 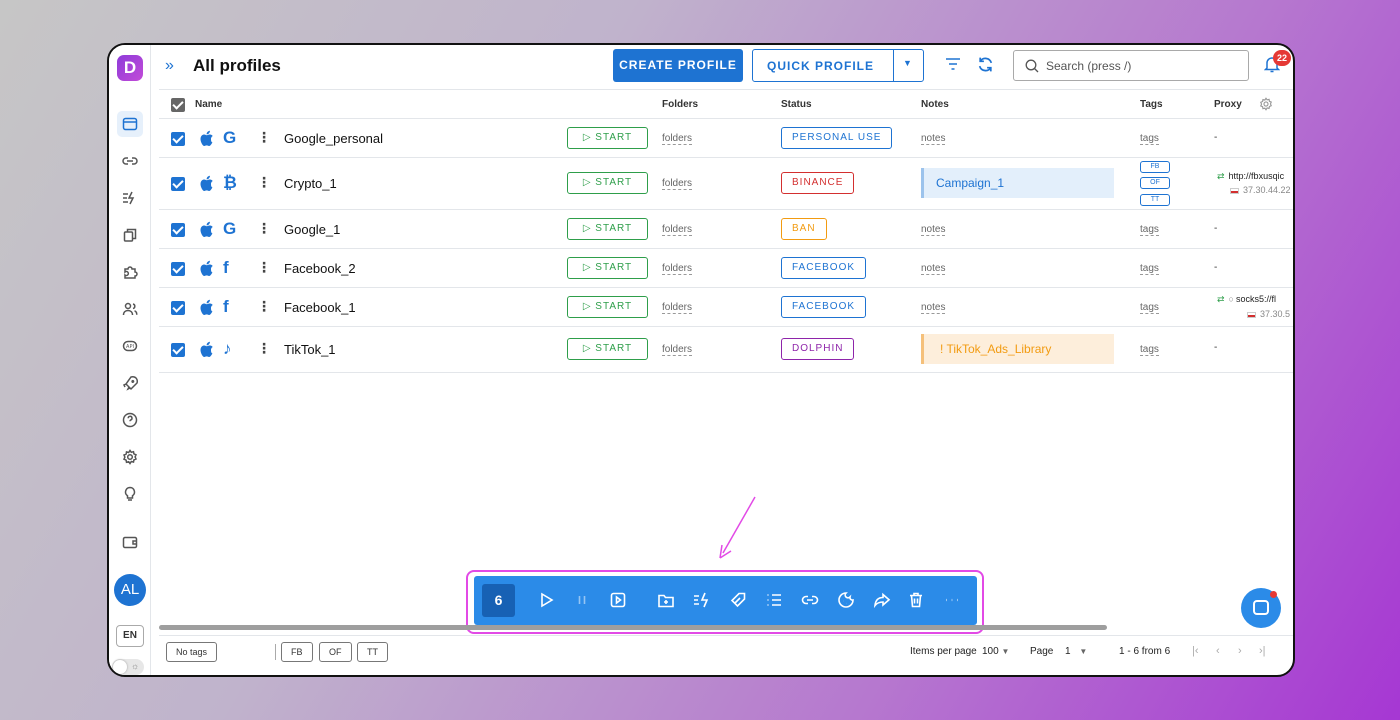 What do you see at coordinates (633, 627) in the screenshot?
I see `horizontal-scrollbar` at bounding box center [633, 627].